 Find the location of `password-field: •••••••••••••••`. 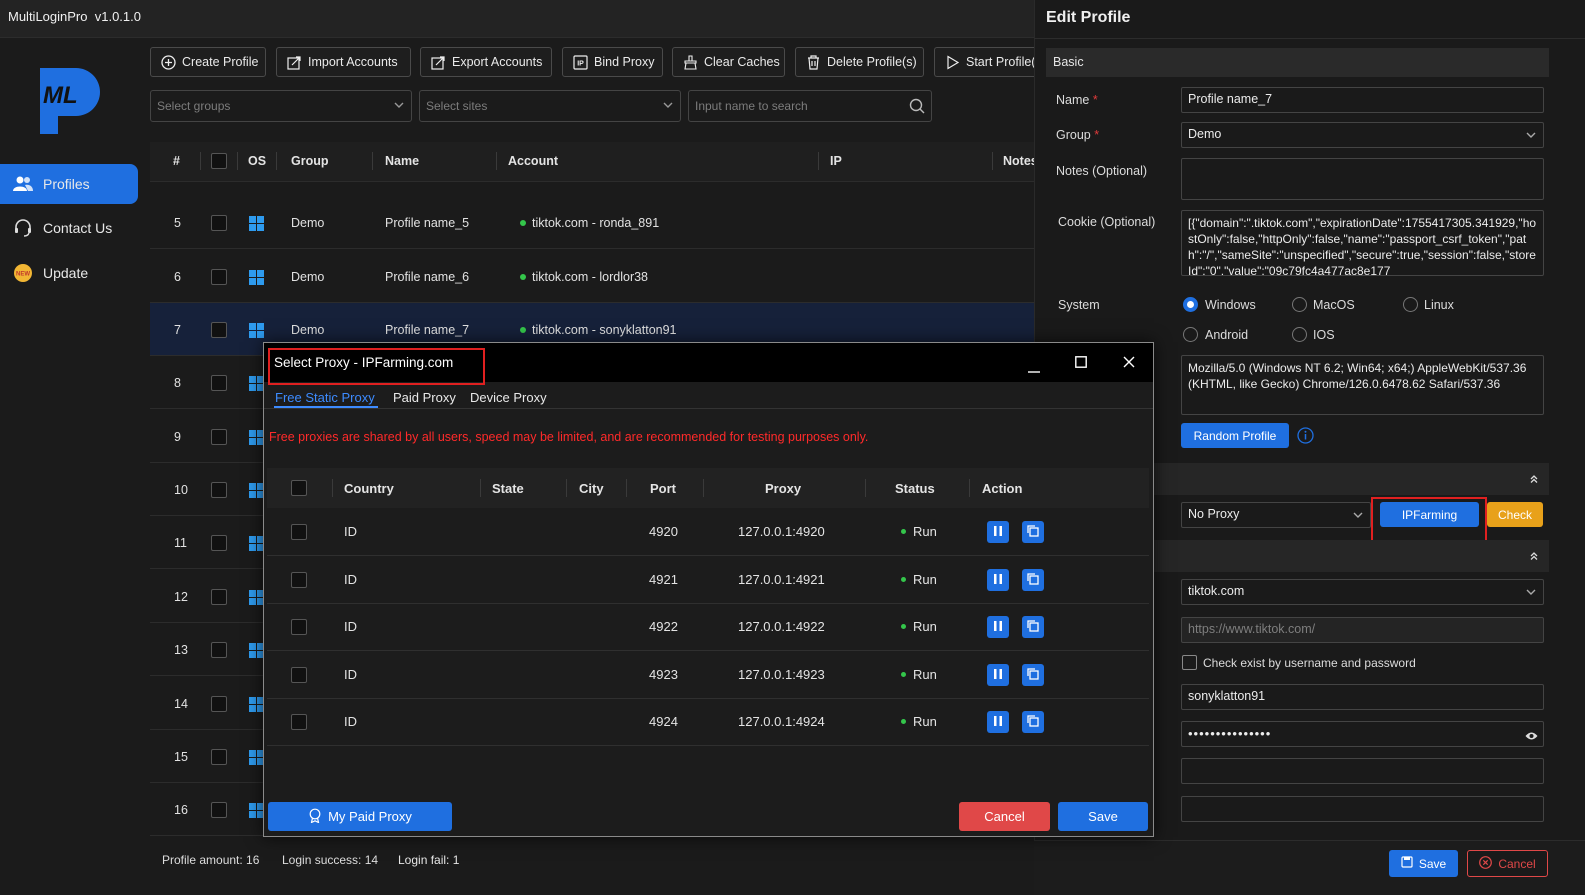

password-field: ••••••••••••••• is located at coordinates (1362, 734).